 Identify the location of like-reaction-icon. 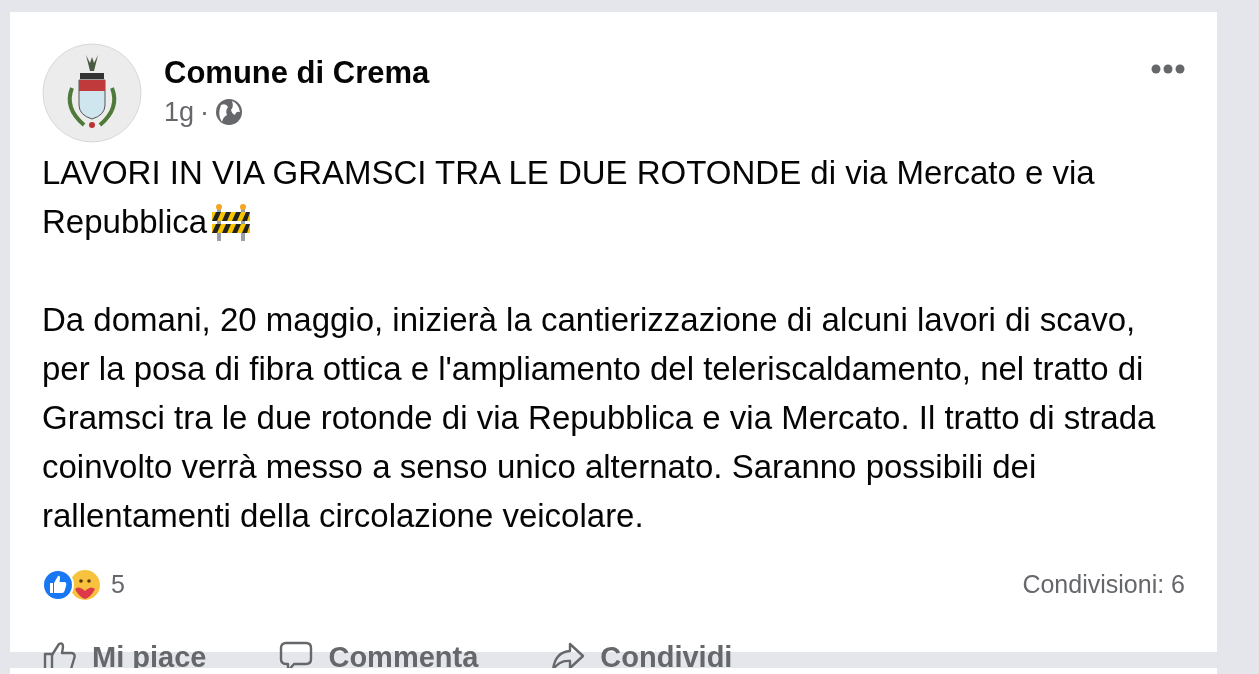
(58, 584).